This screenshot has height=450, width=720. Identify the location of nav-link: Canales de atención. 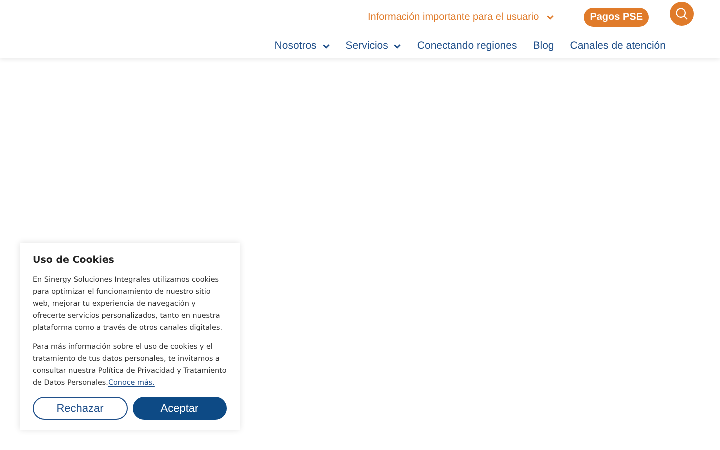
(618, 46).